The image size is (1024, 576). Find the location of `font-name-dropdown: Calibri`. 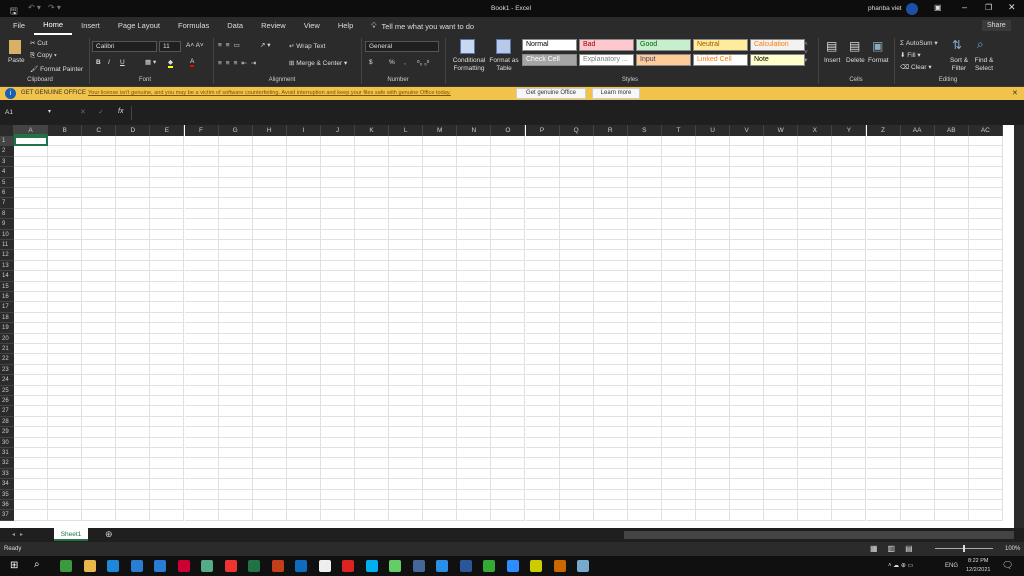

font-name-dropdown: Calibri is located at coordinates (124, 46).